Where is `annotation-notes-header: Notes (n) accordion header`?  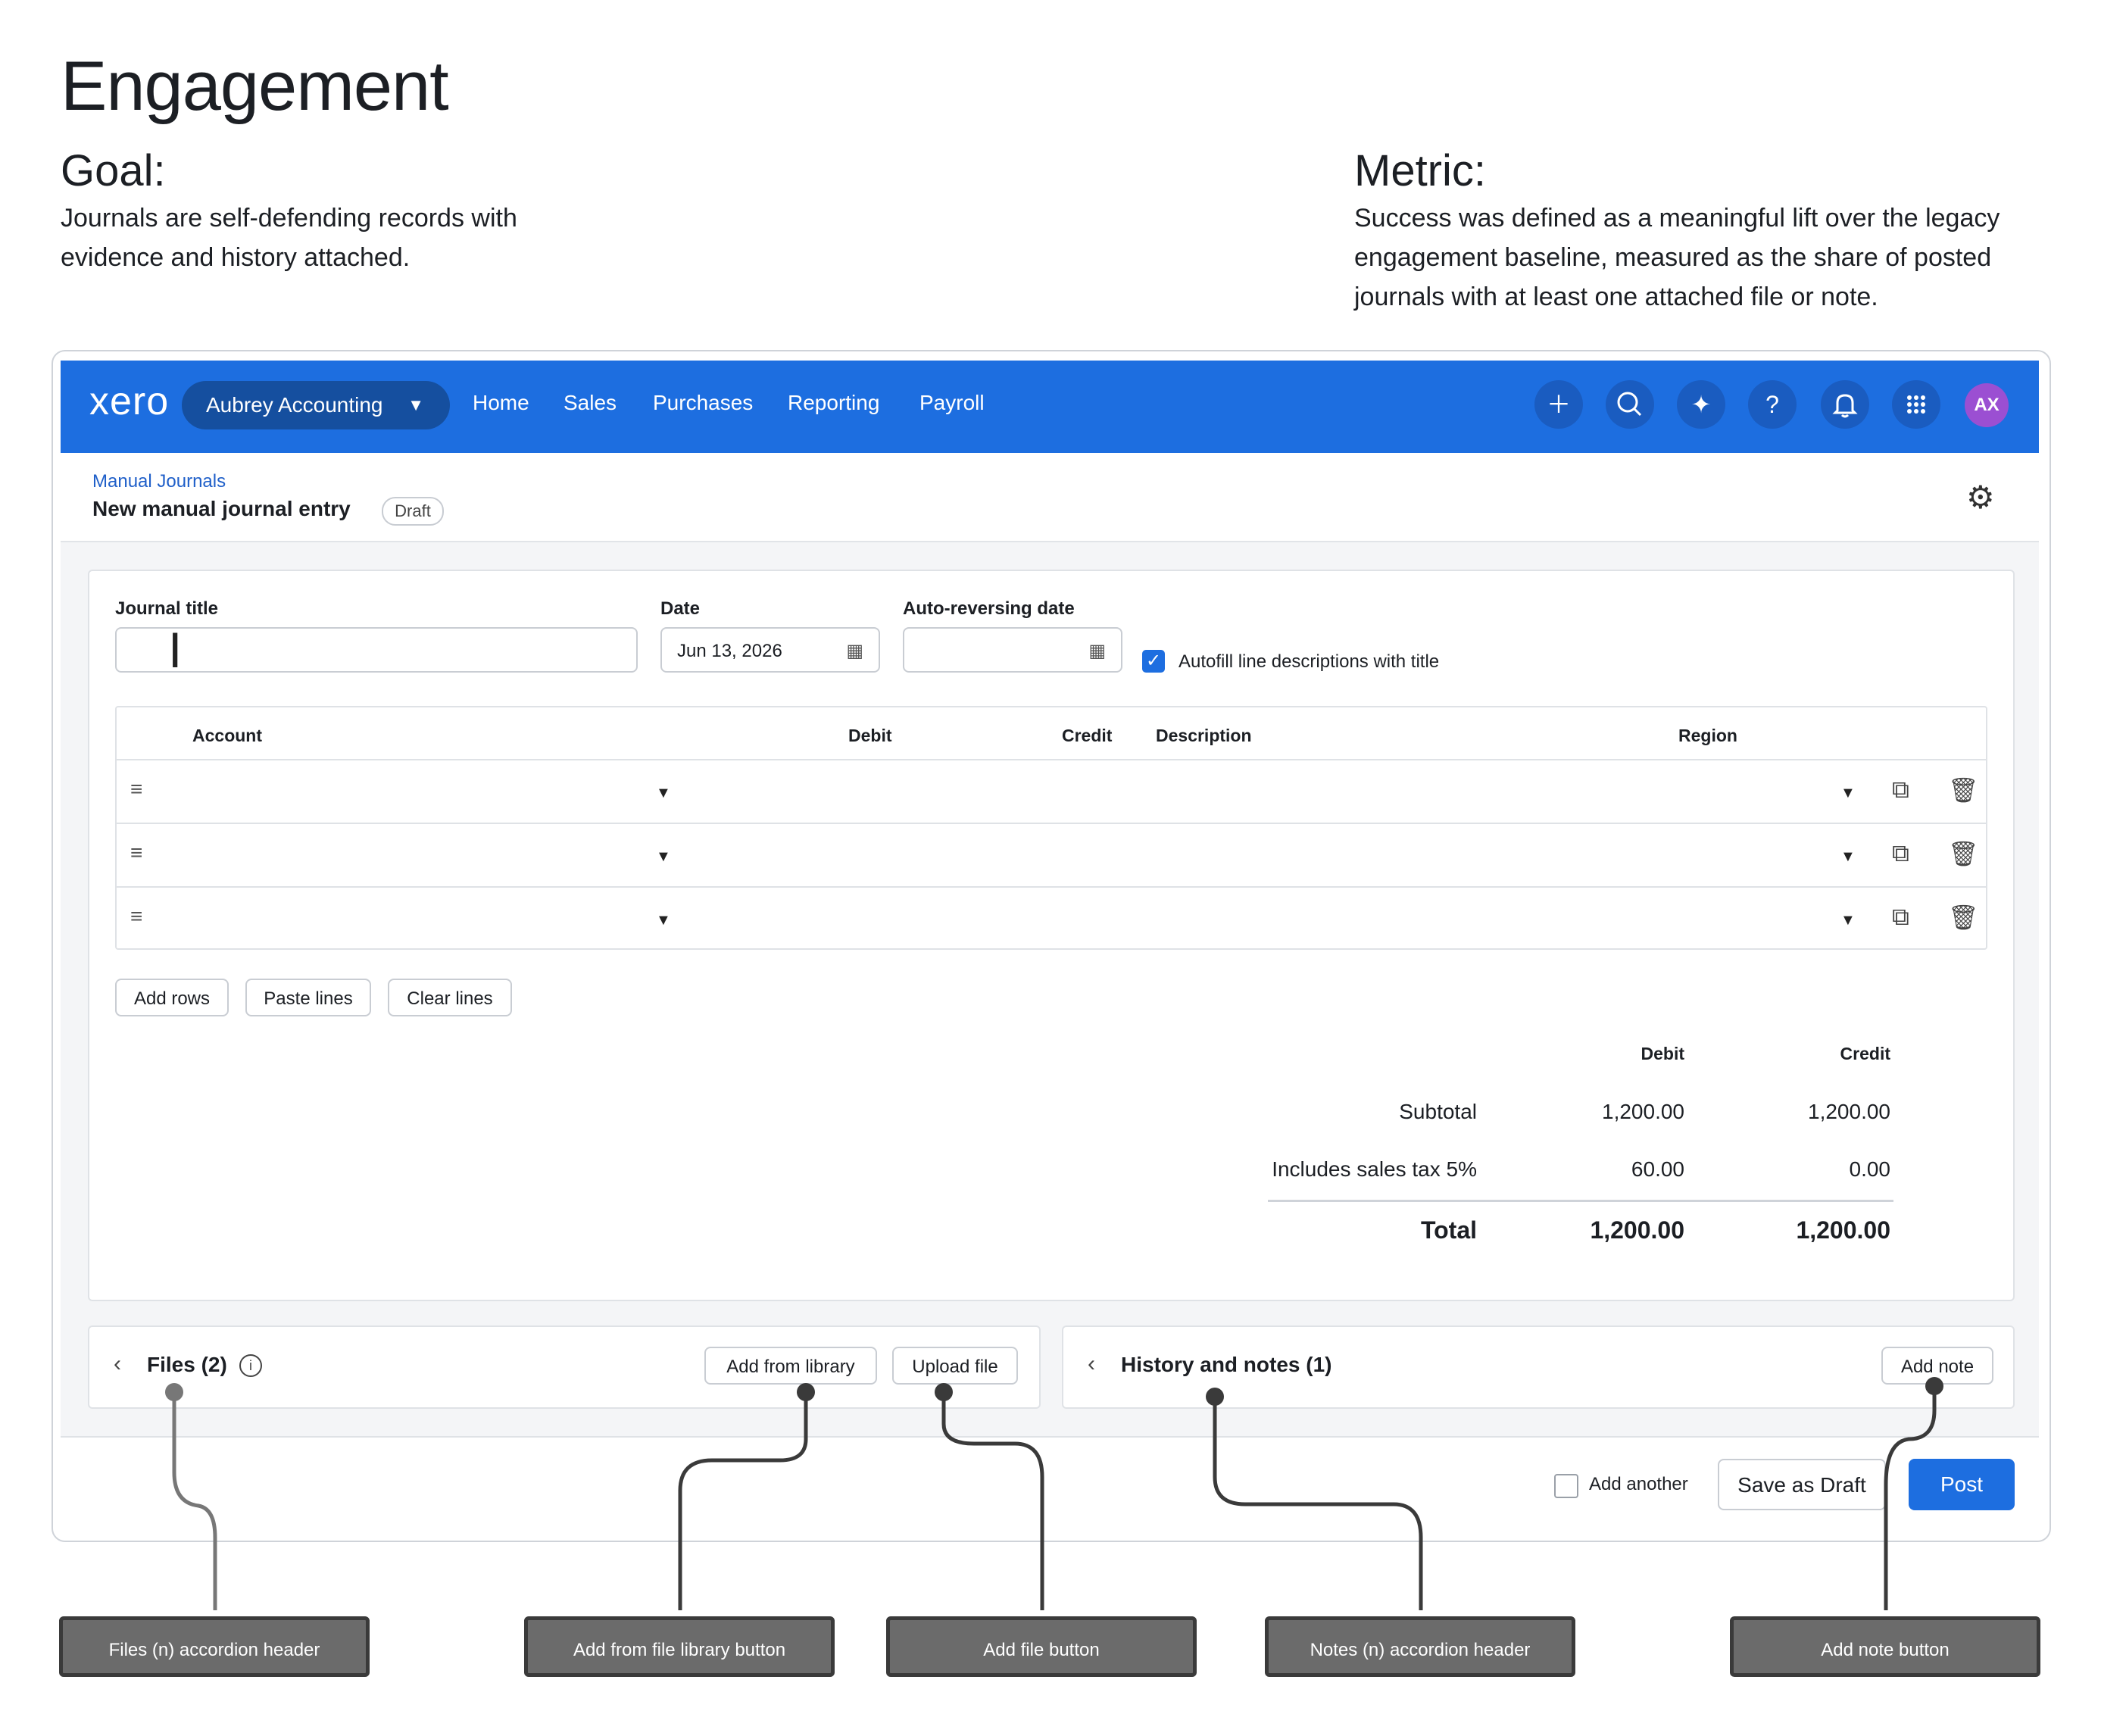
annotation-notes-header: Notes (n) accordion header is located at coordinates (1420, 1646).